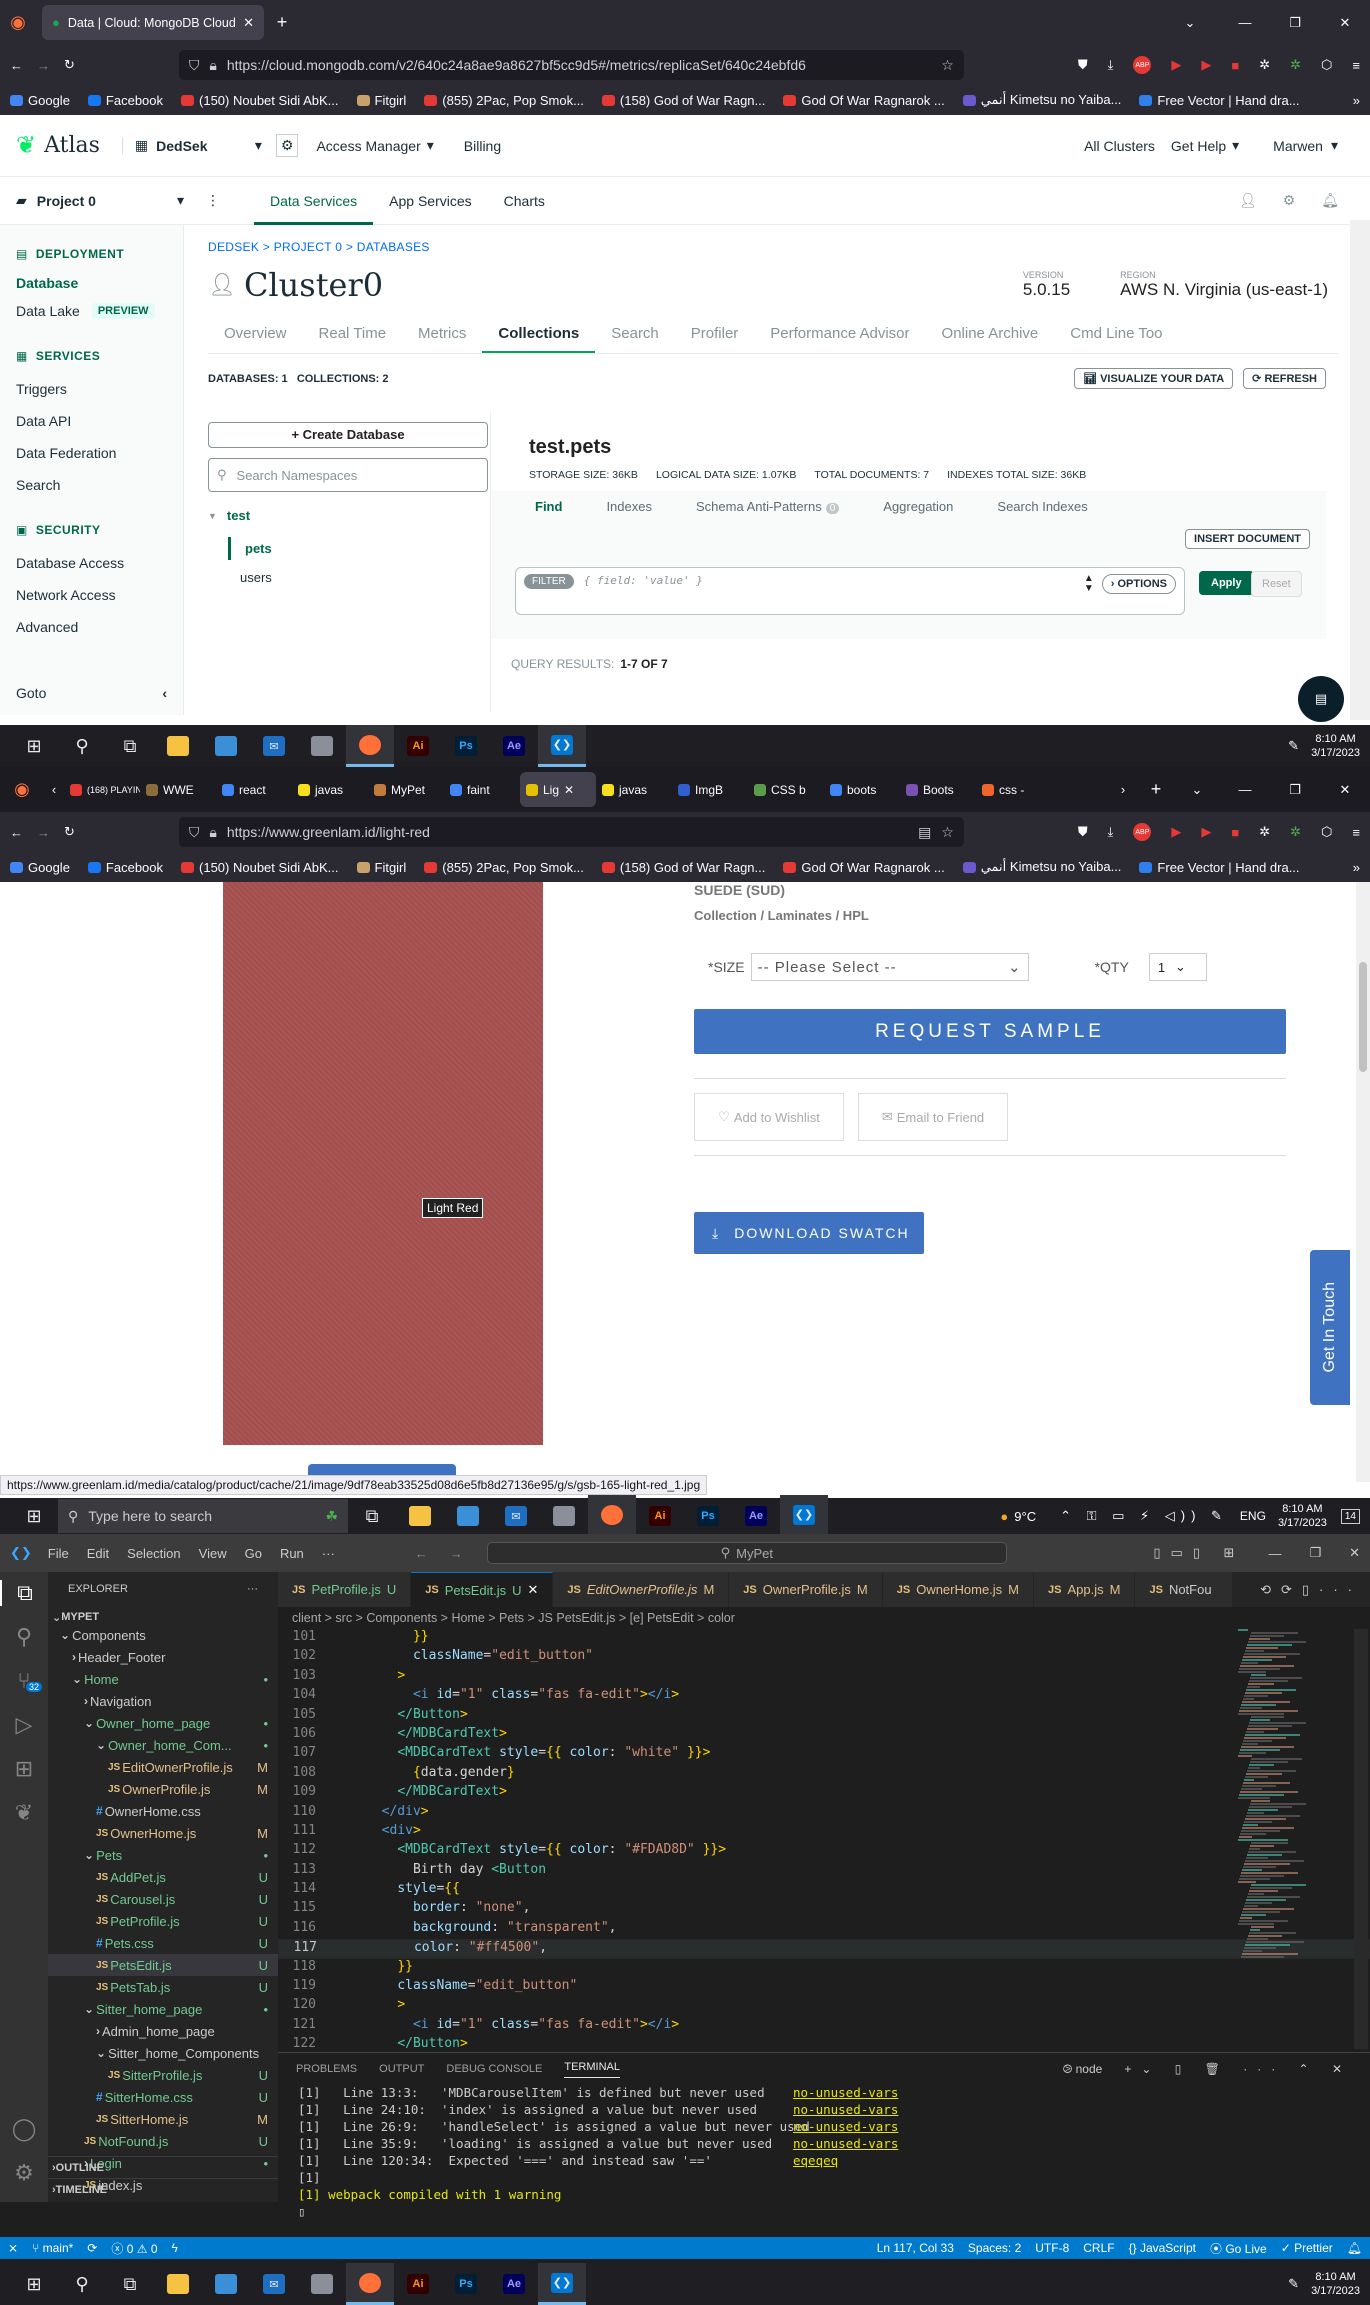  Describe the element at coordinates (292, 1553) in the screenshot. I see `menu-item: Run` at that location.